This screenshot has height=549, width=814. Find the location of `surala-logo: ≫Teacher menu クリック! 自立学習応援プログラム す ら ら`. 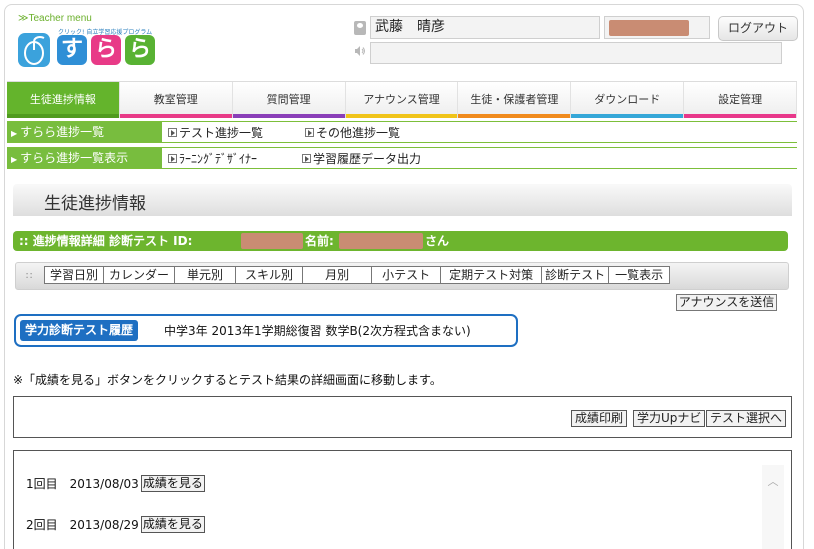

surala-logo: ≫Teacher menu クリック! 自立学習応援プログラム す ら ら is located at coordinates (93, 44).